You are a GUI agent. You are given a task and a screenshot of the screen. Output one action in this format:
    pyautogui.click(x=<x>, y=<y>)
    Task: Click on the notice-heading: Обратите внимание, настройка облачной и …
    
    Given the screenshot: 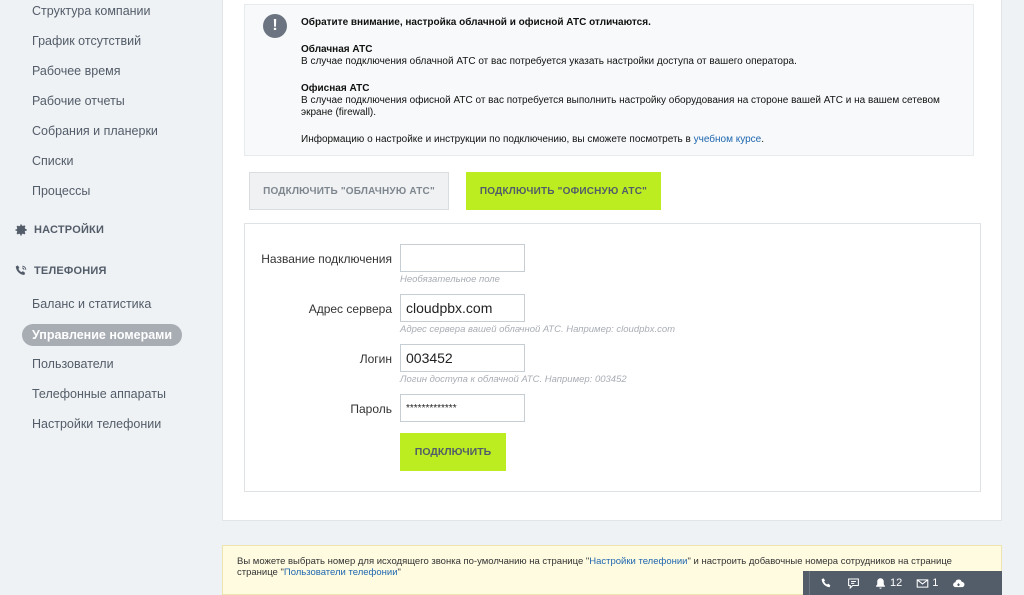 What is the action you would take?
    pyautogui.click(x=476, y=22)
    